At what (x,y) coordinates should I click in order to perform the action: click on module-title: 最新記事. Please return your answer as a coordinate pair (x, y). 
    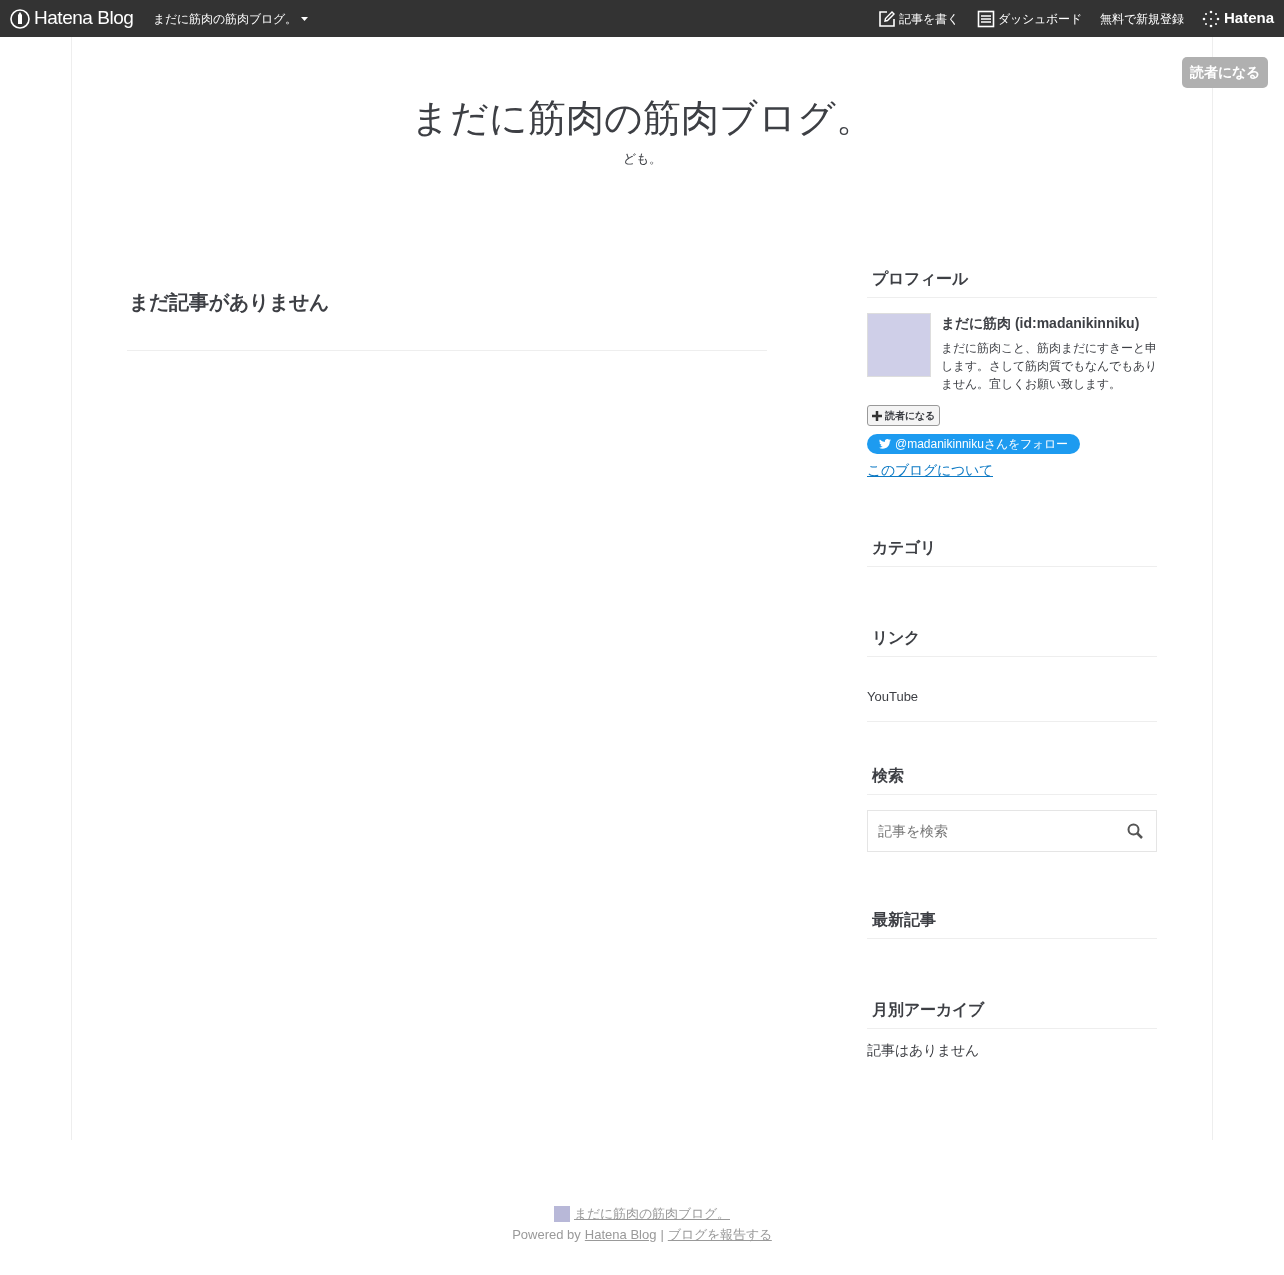
    Looking at the image, I should click on (1012, 923).